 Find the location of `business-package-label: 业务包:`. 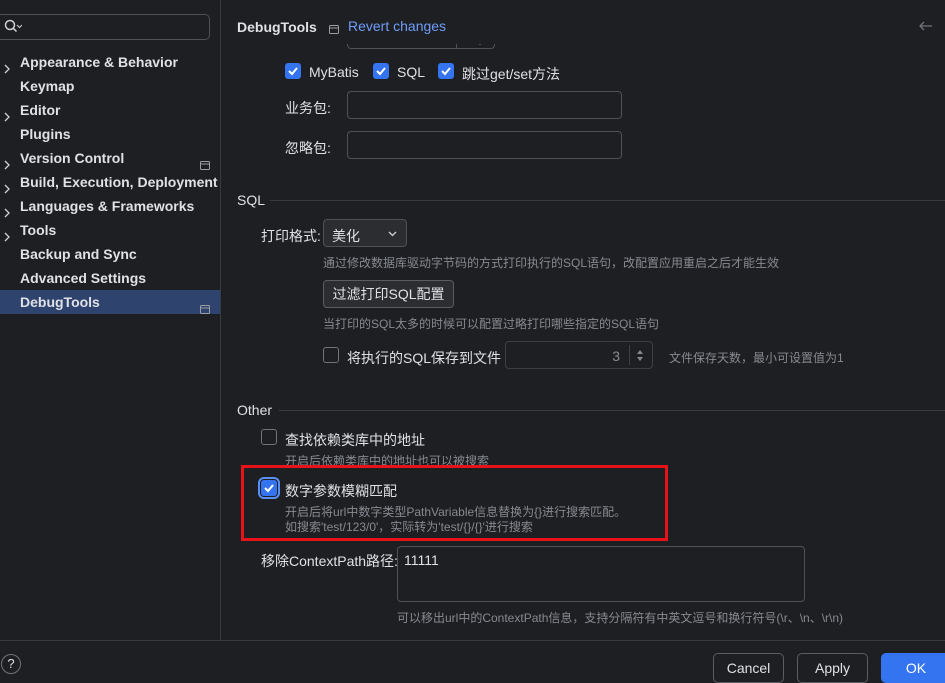

business-package-label: 业务包: is located at coordinates (308, 108).